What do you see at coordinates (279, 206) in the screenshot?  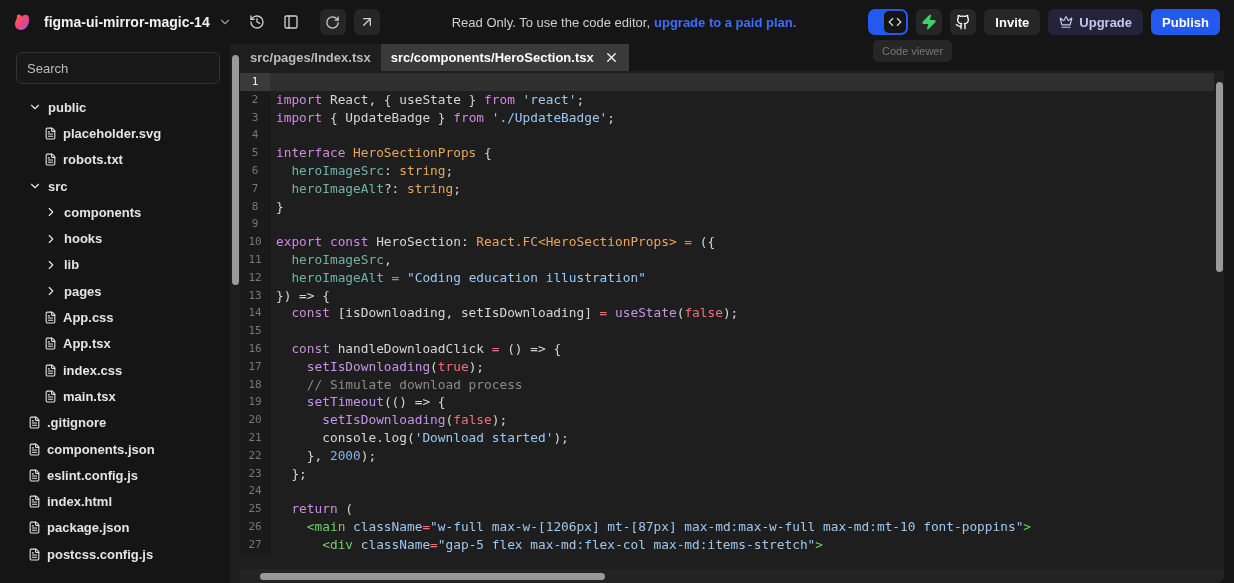 I see `code-line: }` at bounding box center [279, 206].